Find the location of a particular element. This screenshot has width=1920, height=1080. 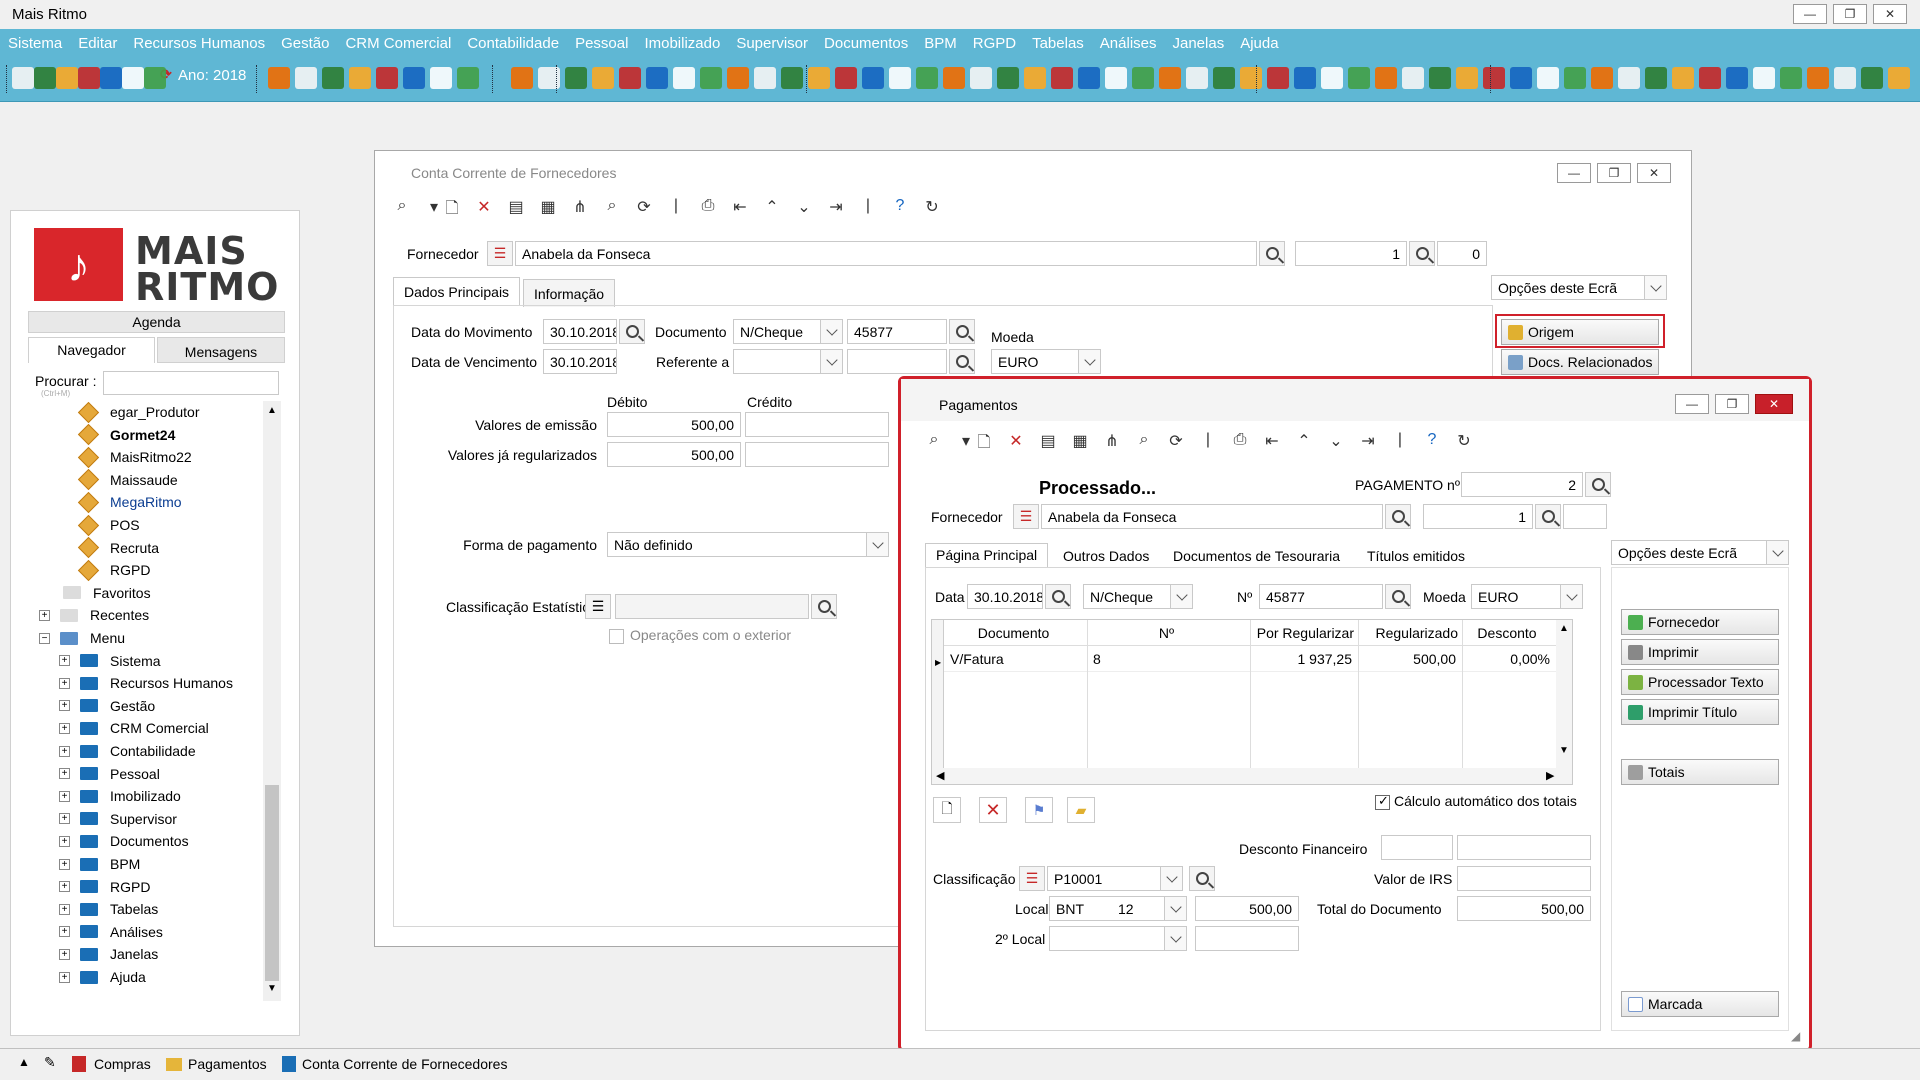

menu-14: Janelas is located at coordinates (1199, 40).